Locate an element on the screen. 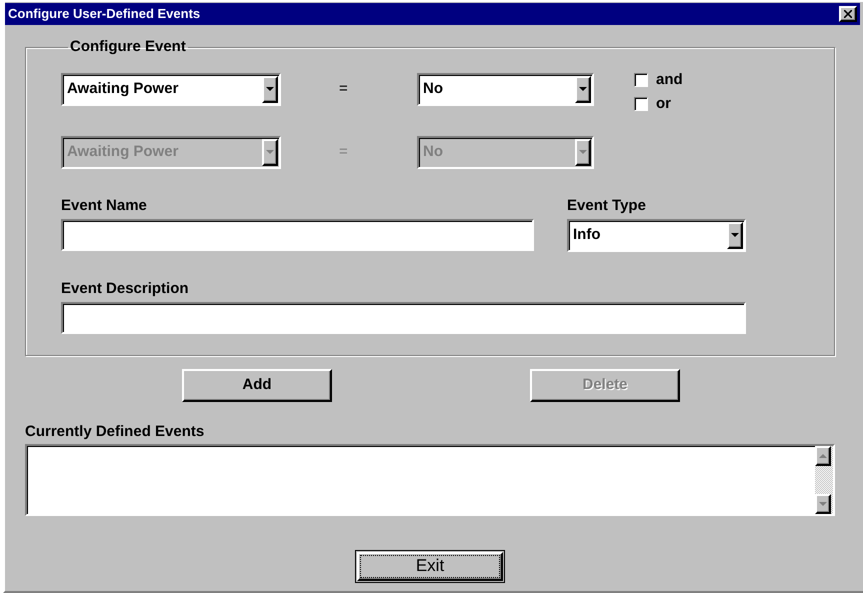  event-description-field is located at coordinates (403, 318).